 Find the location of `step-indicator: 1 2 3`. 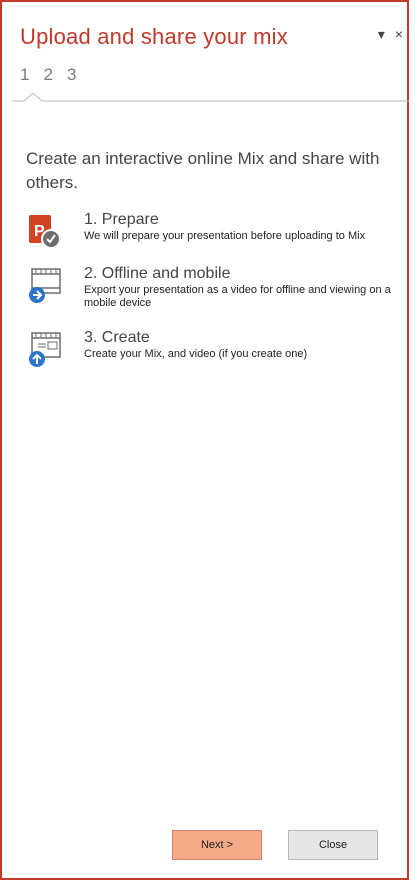

step-indicator: 1 2 3 is located at coordinates (48, 75).